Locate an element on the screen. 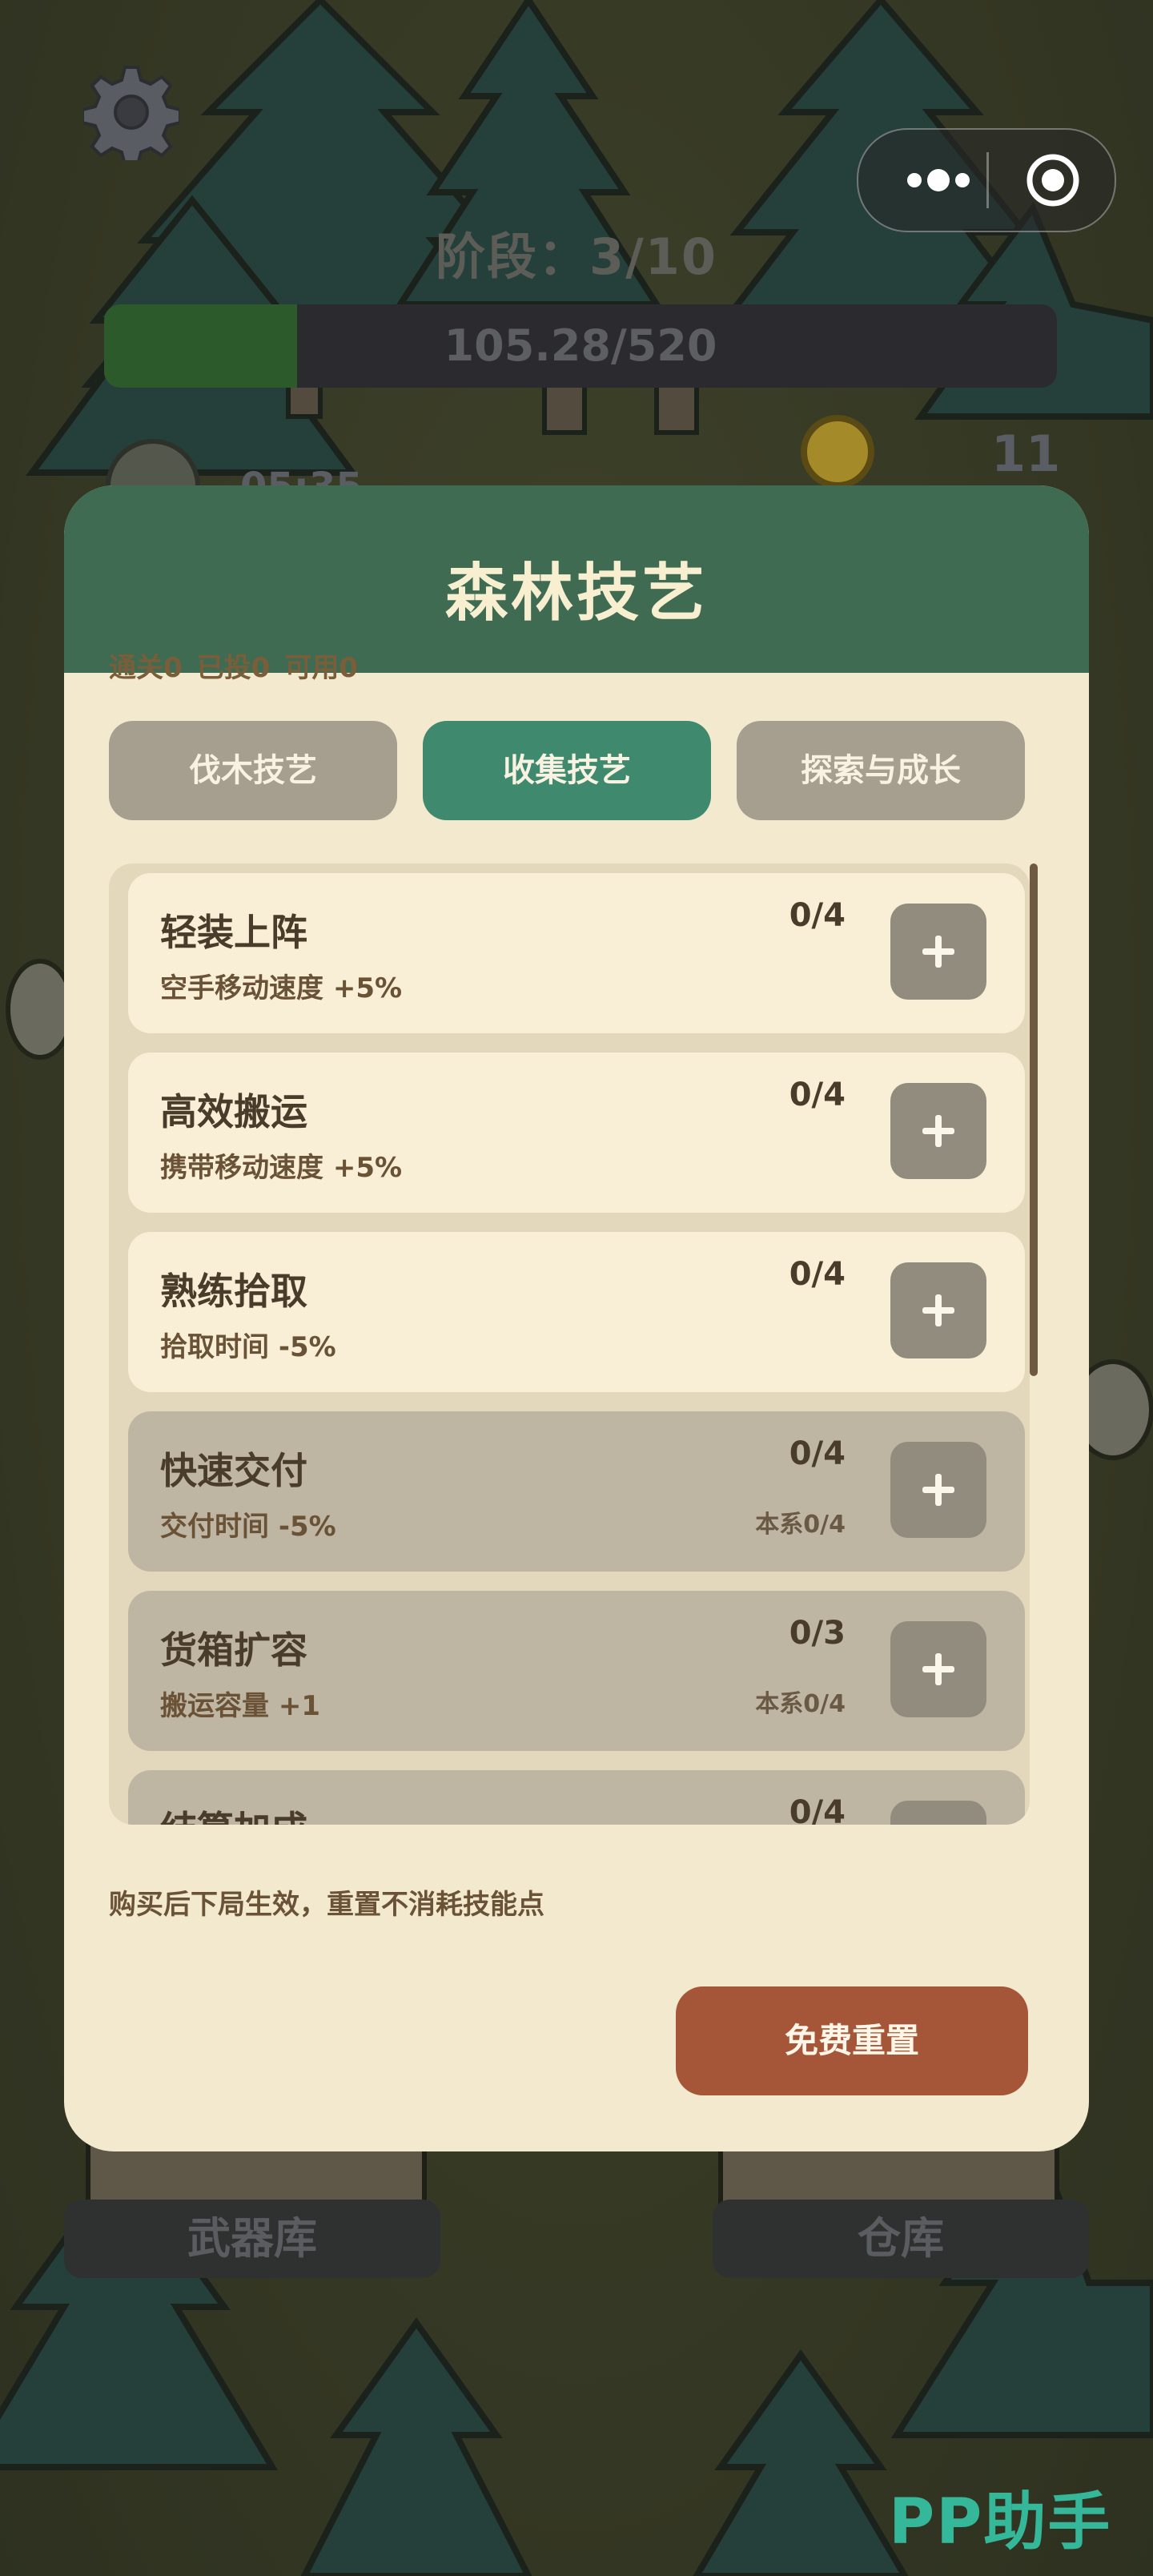 The width and height of the screenshot is (1153, 2576). skill-name: 高效搬运 is located at coordinates (234, 1111).